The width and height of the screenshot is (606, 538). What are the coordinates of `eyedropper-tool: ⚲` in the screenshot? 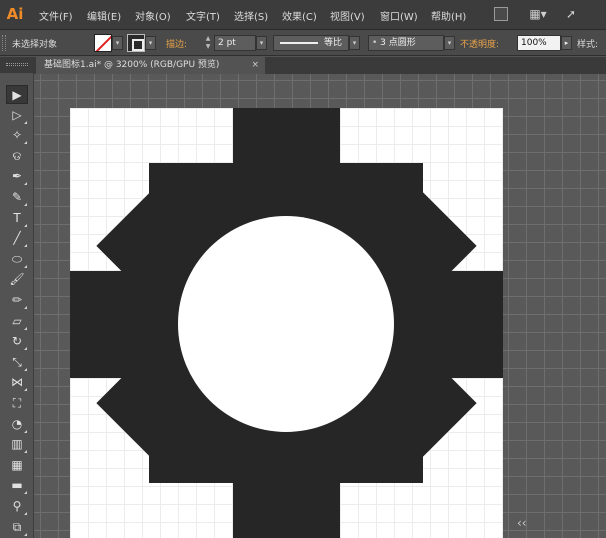 It's located at (17, 506).